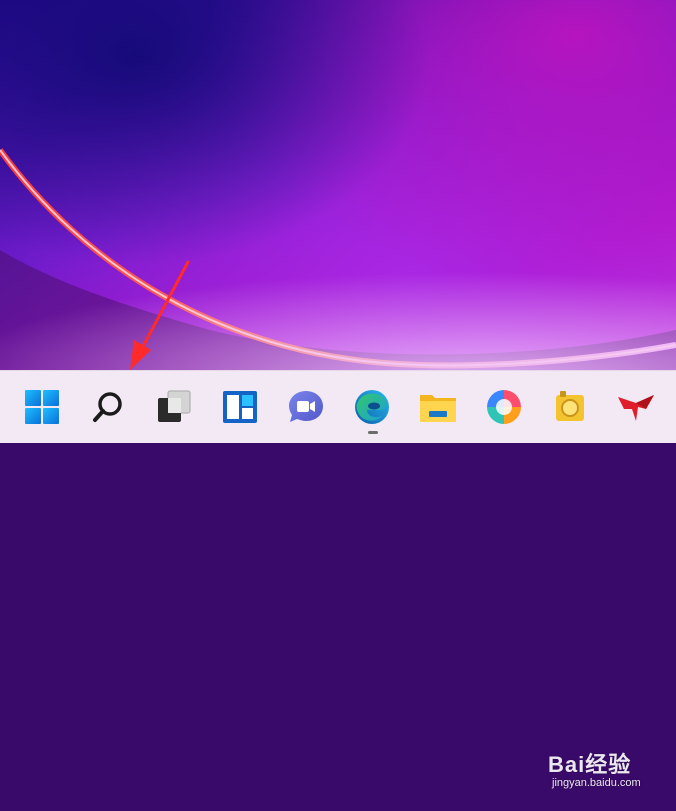 This screenshot has height=811, width=676. I want to click on search-button, so click(108, 407).